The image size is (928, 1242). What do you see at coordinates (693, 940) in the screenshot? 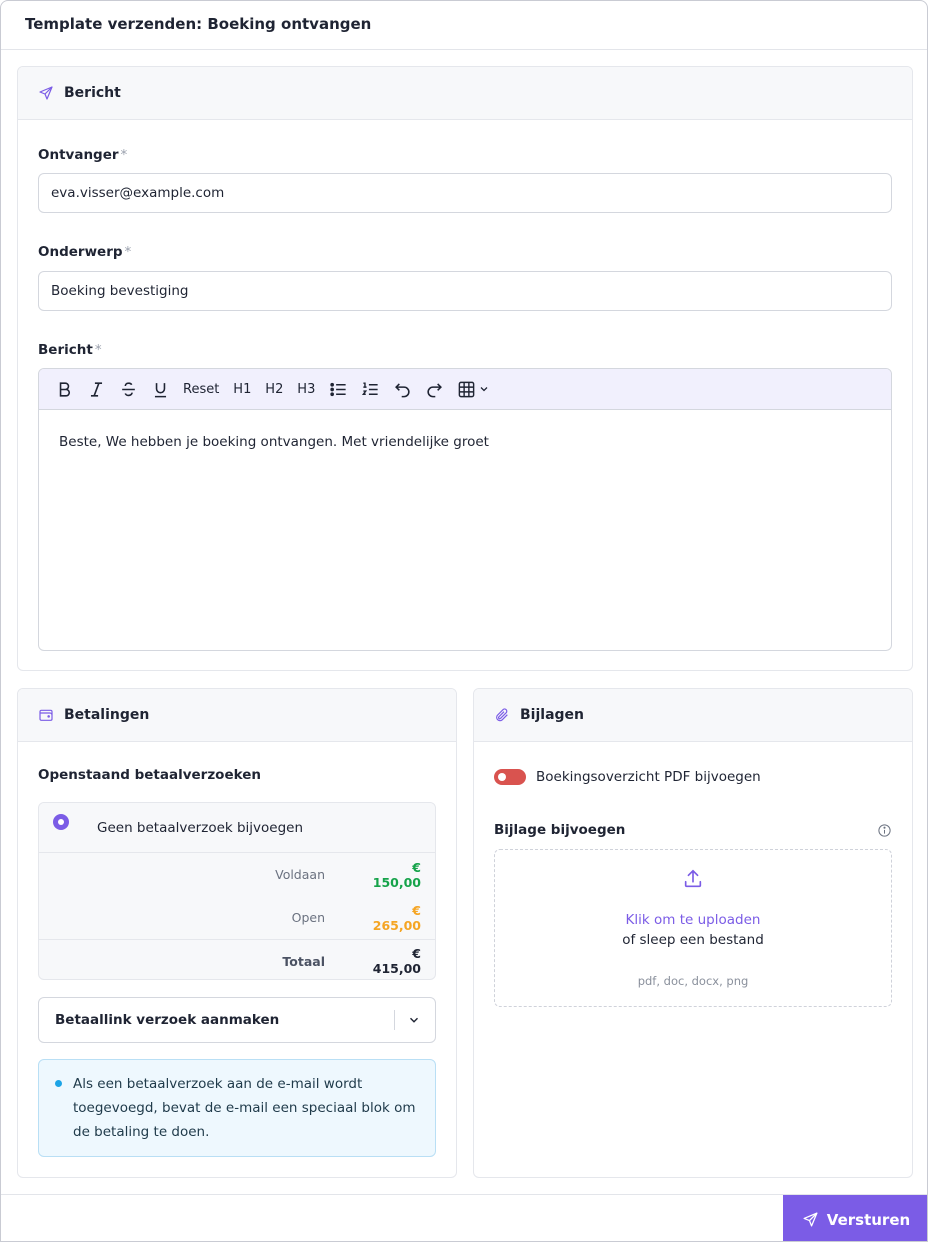
I see `drag-file-text: of sleep een bestand` at bounding box center [693, 940].